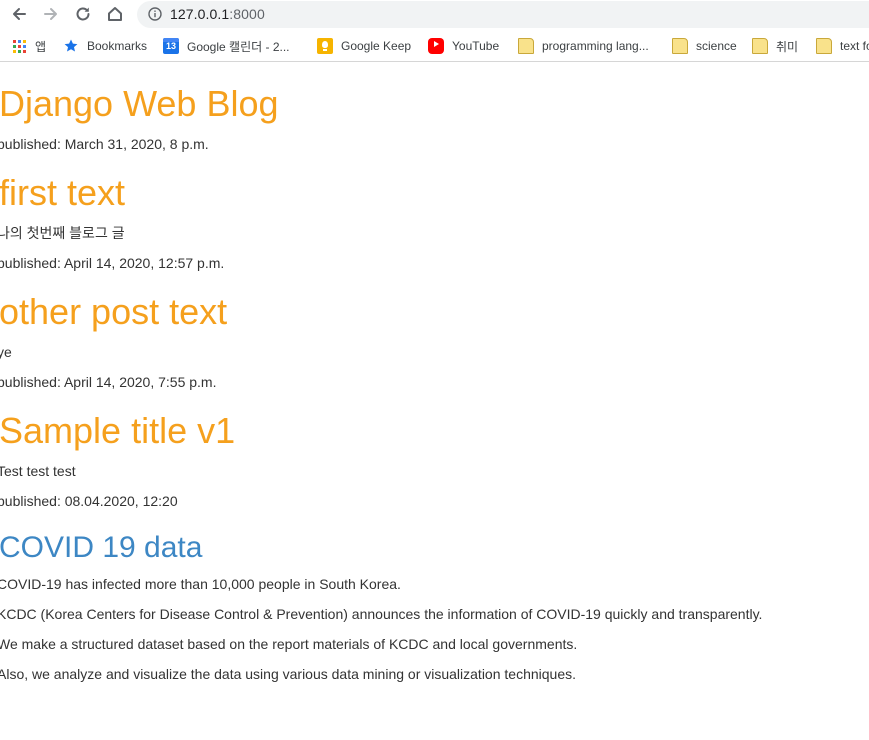 Image resolution: width=869 pixels, height=740 pixels. What do you see at coordinates (775, 46) in the screenshot?
I see `bookmark-folder-hobby: 취미` at bounding box center [775, 46].